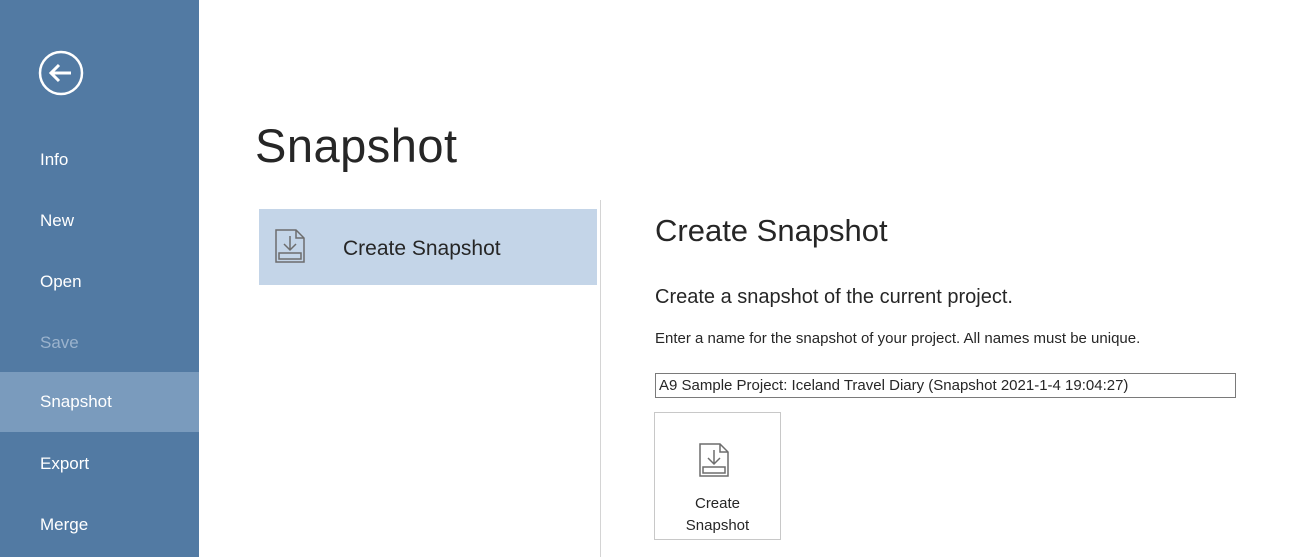  I want to click on sidebar-item-label: Snapshot, so click(76, 401).